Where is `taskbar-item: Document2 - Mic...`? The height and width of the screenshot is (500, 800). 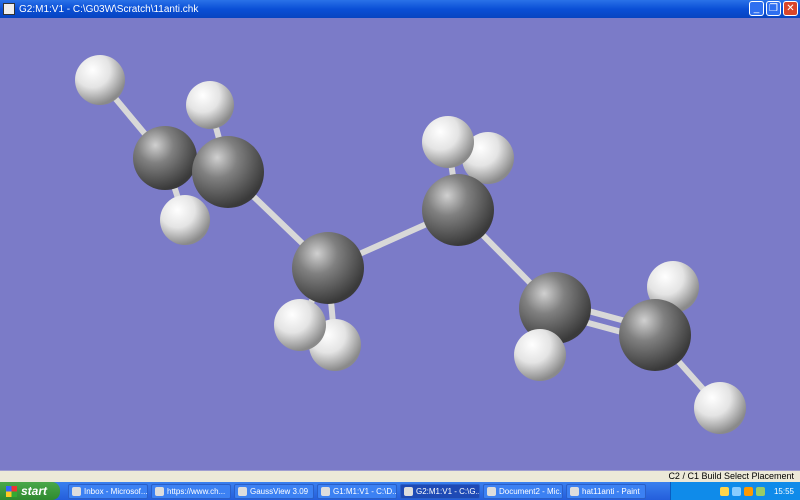
taskbar-item: Document2 - Mic... is located at coordinates (523, 491).